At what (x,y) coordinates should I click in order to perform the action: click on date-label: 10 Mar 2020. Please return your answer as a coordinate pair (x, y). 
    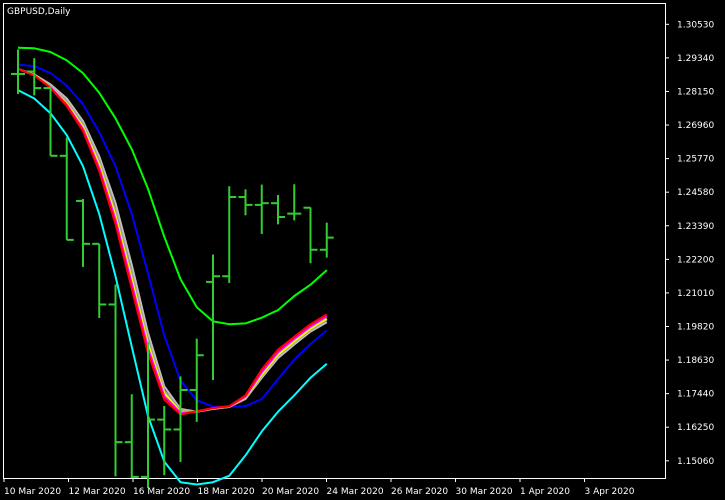
    Looking at the image, I should click on (32, 492).